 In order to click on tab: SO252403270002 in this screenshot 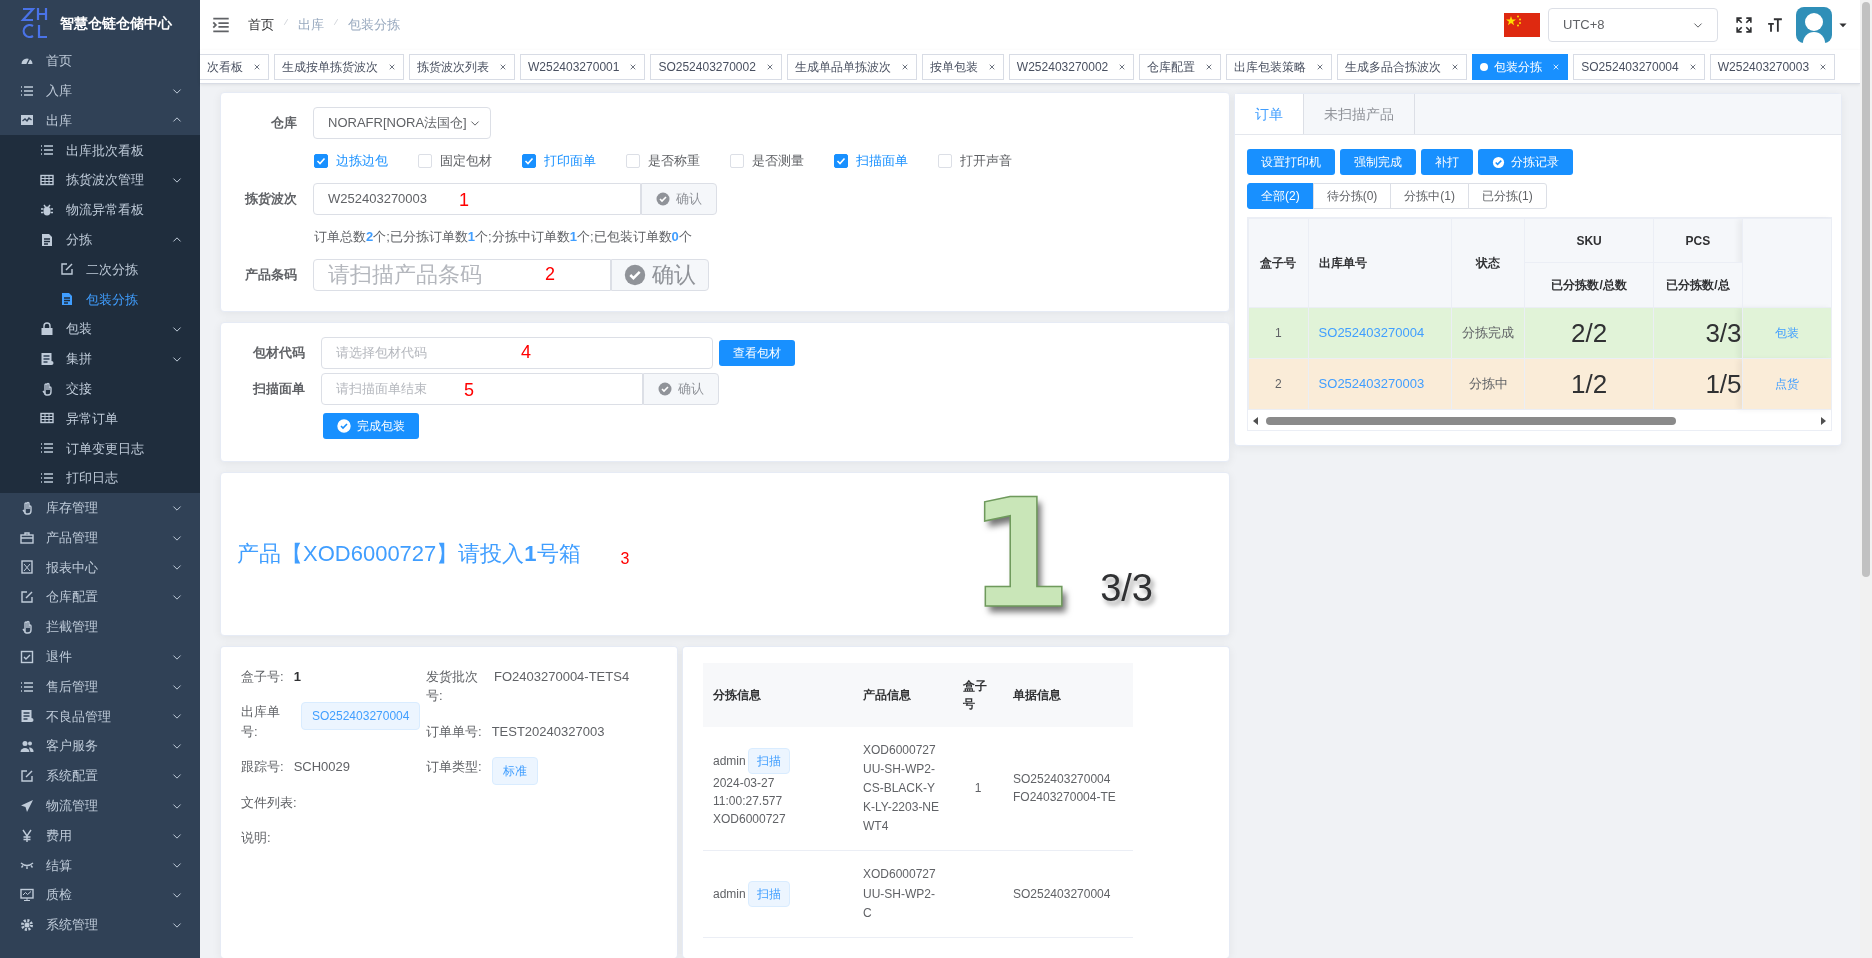, I will do `click(716, 66)`.